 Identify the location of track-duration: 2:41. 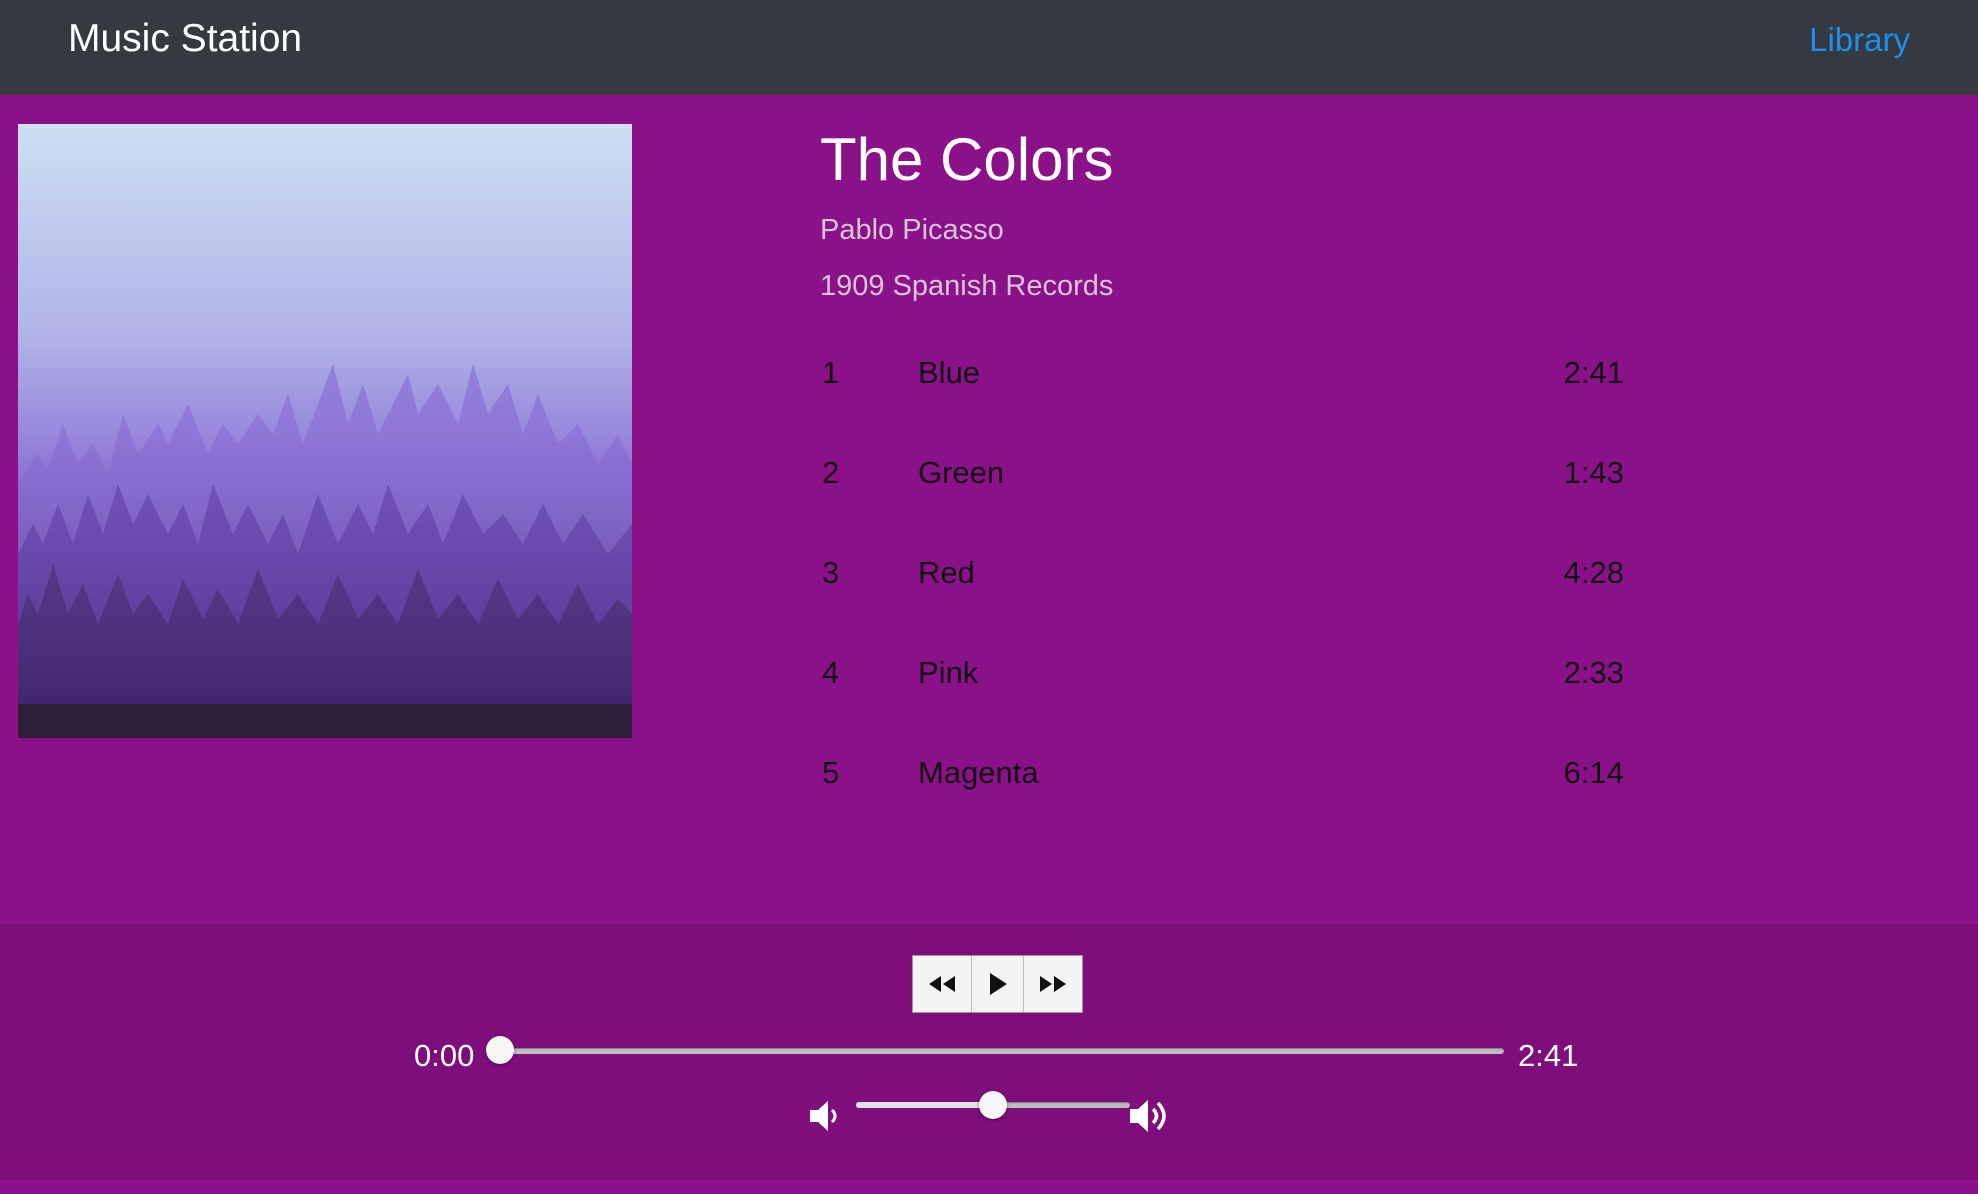
(1593, 372).